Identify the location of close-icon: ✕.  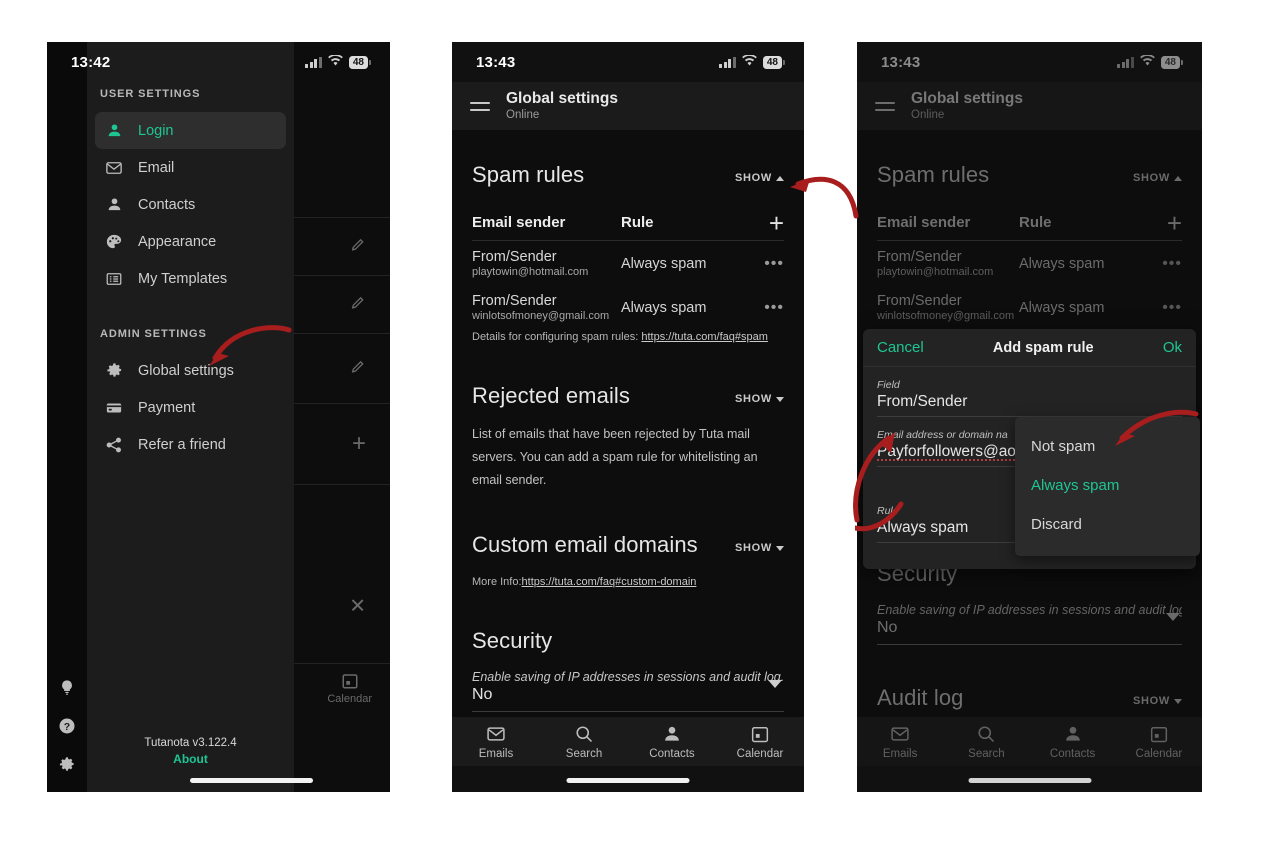
(357, 606).